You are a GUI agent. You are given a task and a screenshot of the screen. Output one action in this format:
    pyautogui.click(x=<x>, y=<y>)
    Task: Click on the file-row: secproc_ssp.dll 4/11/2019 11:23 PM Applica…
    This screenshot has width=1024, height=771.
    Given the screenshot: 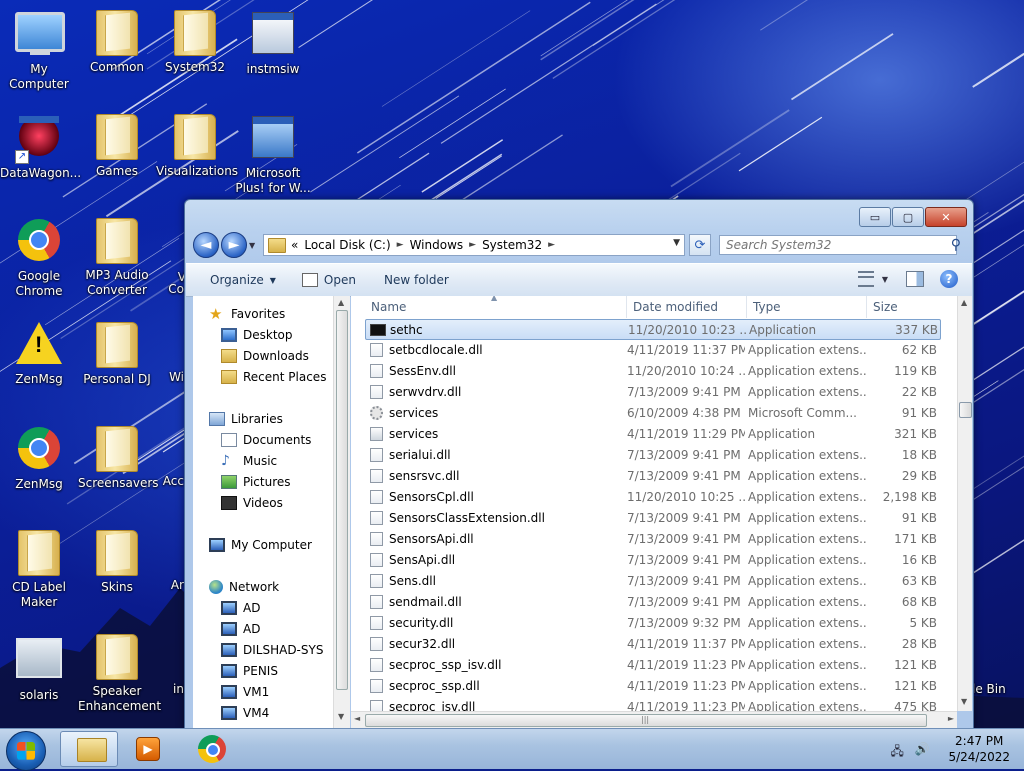 What is the action you would take?
    pyautogui.click(x=653, y=686)
    